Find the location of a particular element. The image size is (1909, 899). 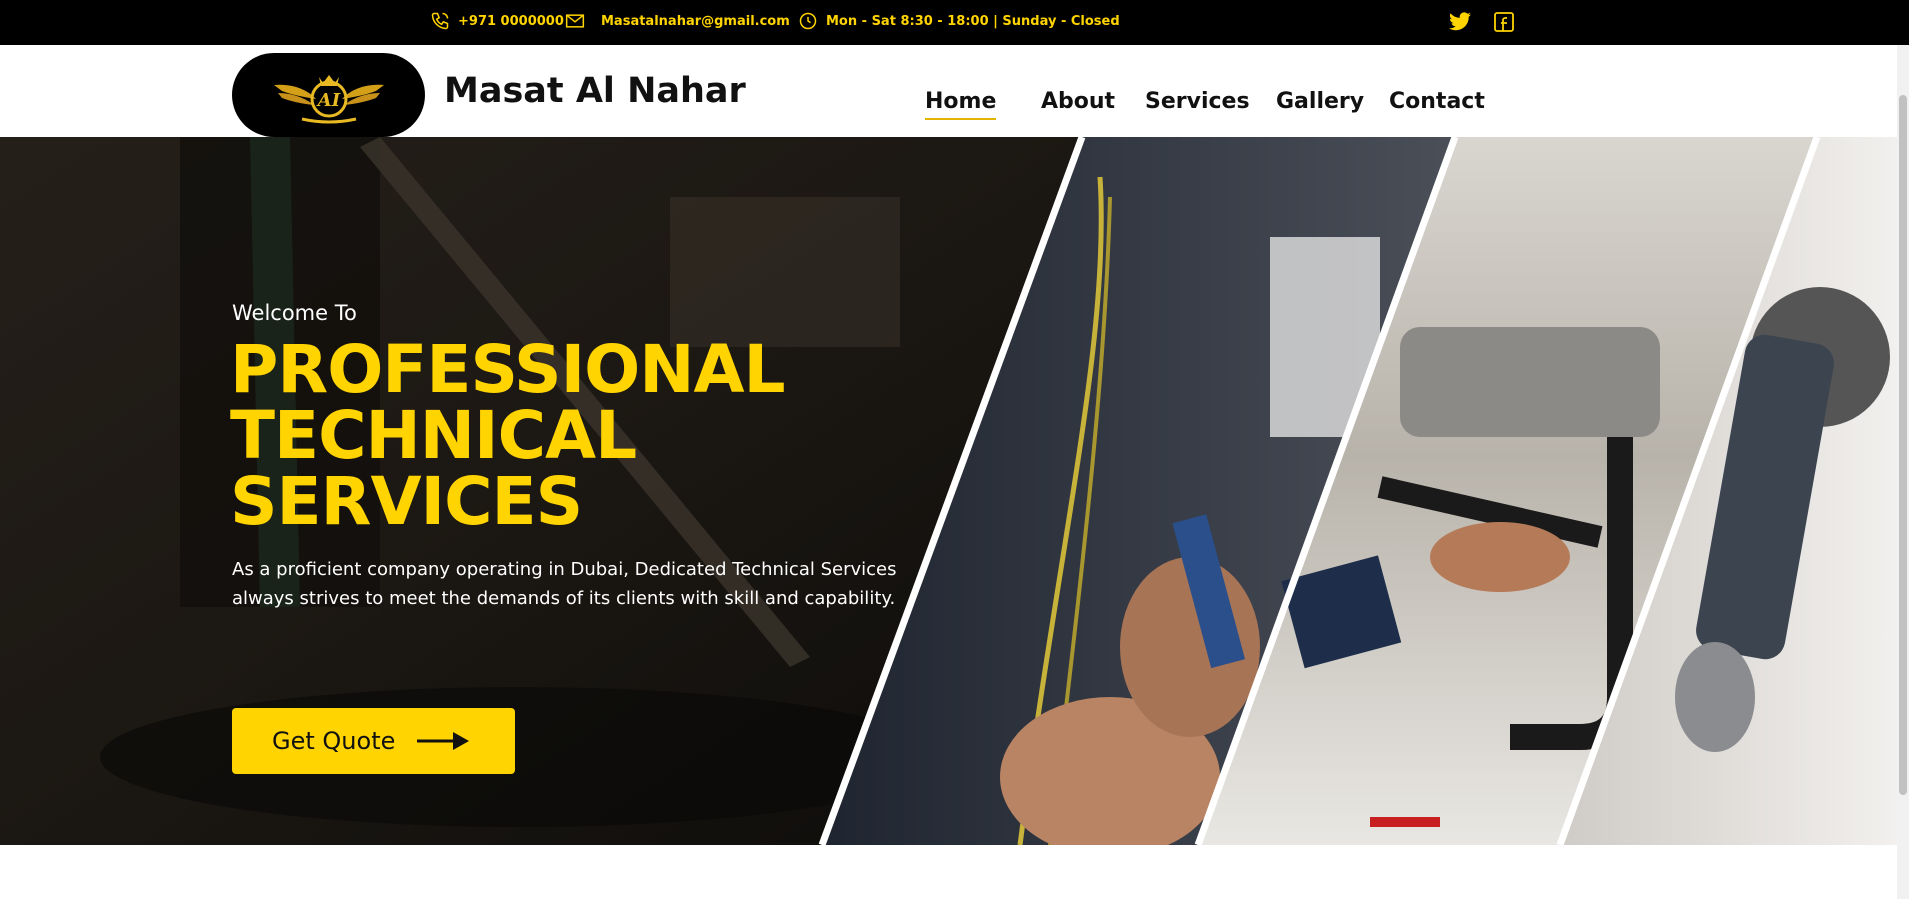

nav-services: Services is located at coordinates (1197, 101).